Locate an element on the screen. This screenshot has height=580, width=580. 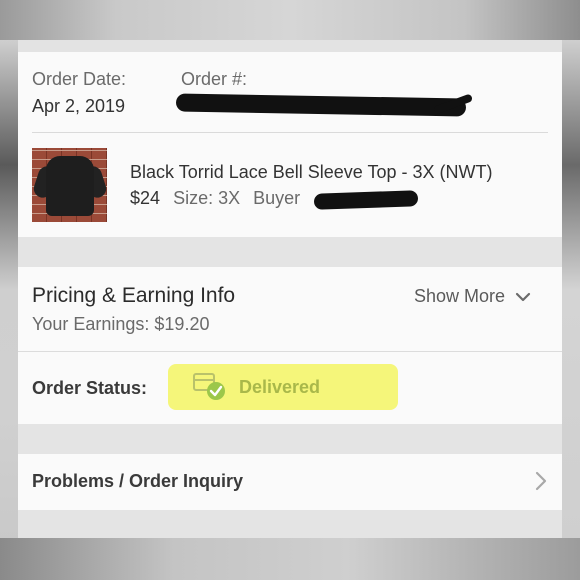
photo-background-left is located at coordinates (9, 290).